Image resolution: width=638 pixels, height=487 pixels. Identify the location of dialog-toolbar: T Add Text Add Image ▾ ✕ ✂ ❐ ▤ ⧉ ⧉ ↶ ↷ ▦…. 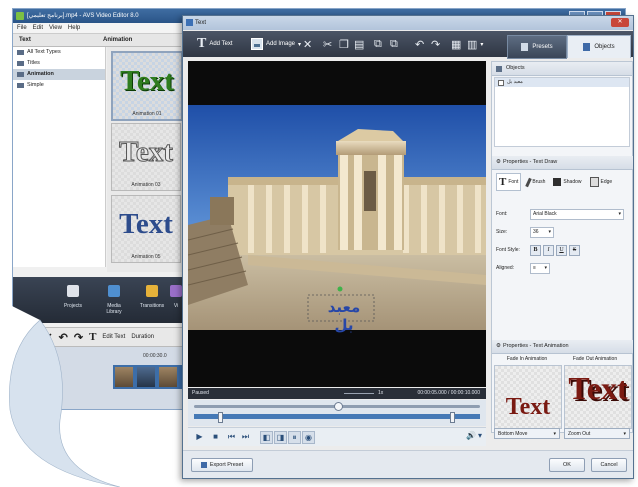
(408, 45).